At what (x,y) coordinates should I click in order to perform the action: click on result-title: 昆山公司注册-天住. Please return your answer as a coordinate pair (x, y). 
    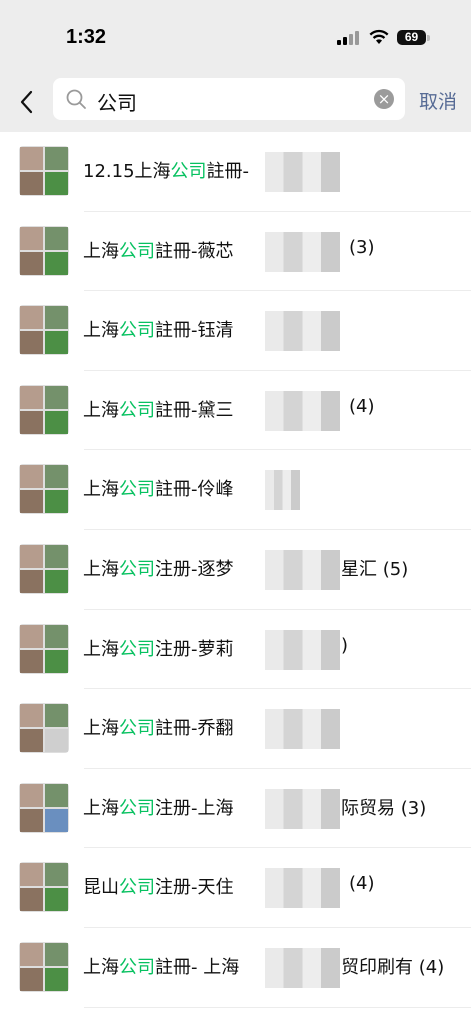
    Looking at the image, I should click on (158, 888).